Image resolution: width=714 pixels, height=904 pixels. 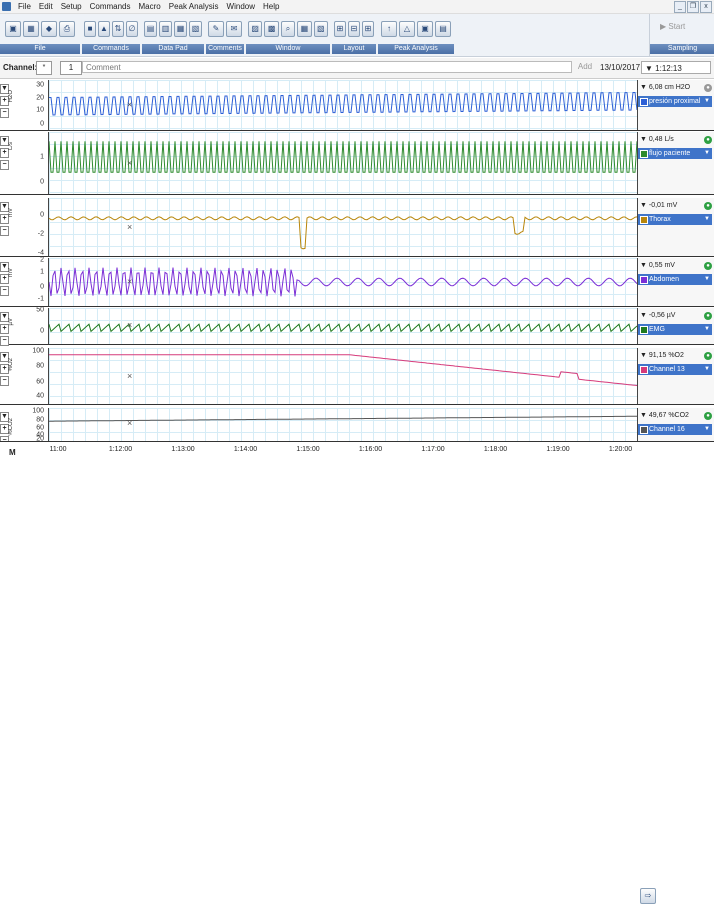 What do you see at coordinates (675, 369) in the screenshot?
I see `channel-name-dropdown: Channel 13 ▼` at bounding box center [675, 369].